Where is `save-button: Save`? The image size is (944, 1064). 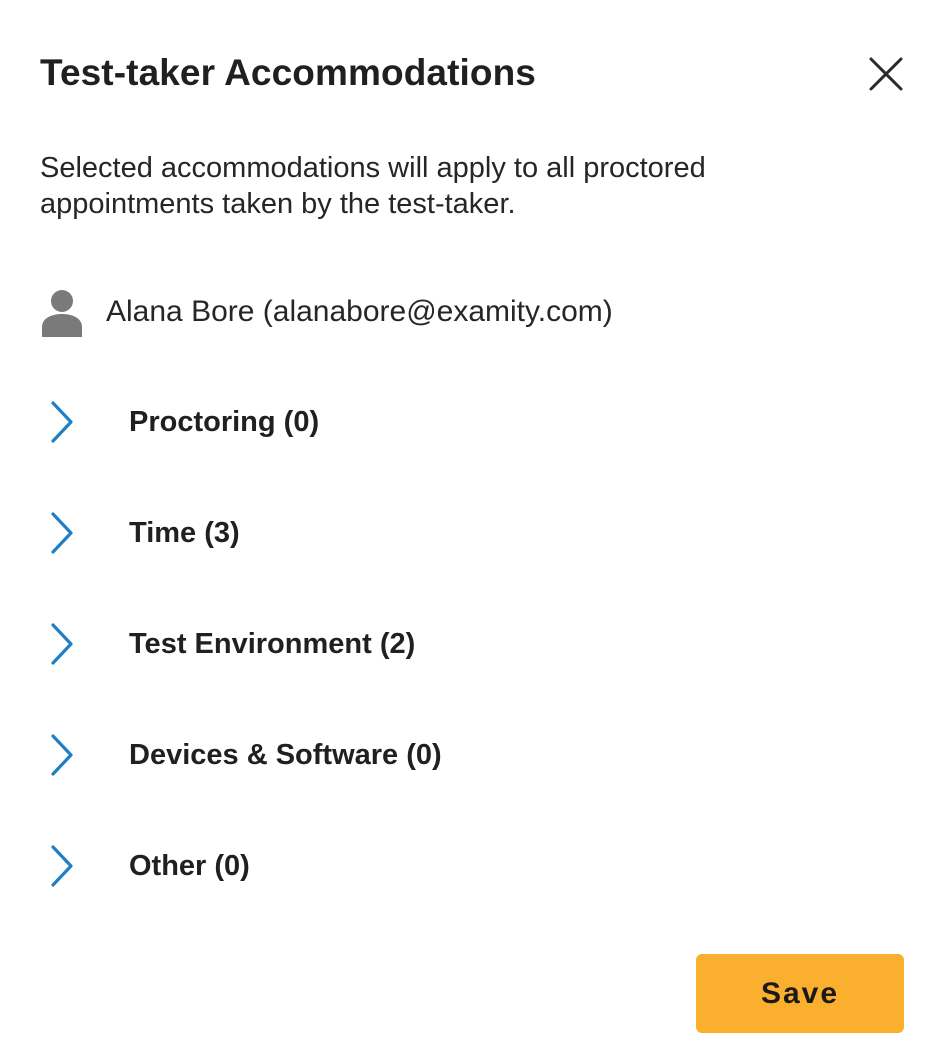
save-button: Save is located at coordinates (800, 993).